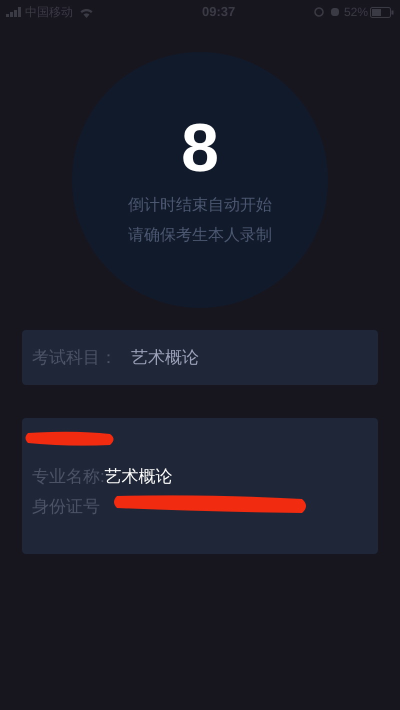 The image size is (400, 710). What do you see at coordinates (14, 12) in the screenshot?
I see `signal-icon` at bounding box center [14, 12].